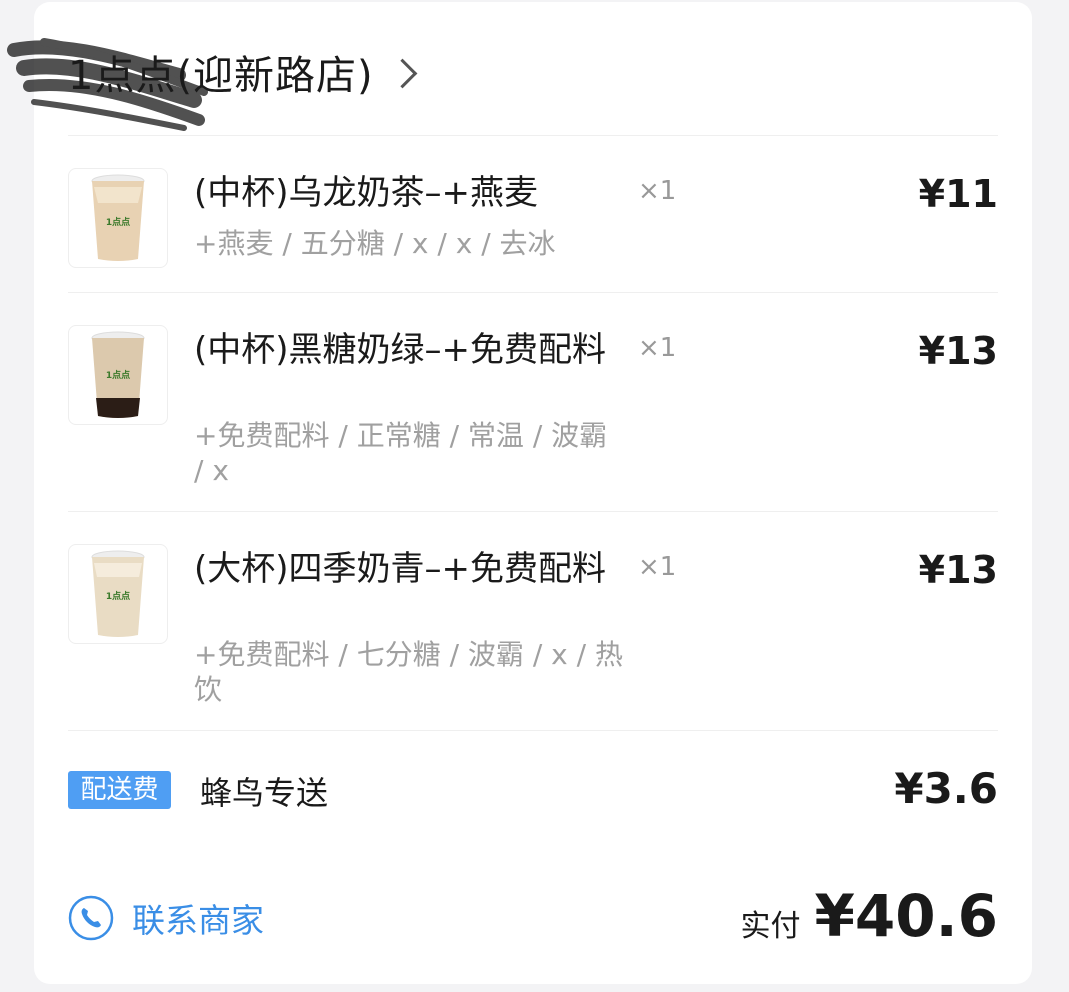 This screenshot has width=1069, height=992. I want to click on delivery-service: 蜂鸟专送, so click(264, 793).